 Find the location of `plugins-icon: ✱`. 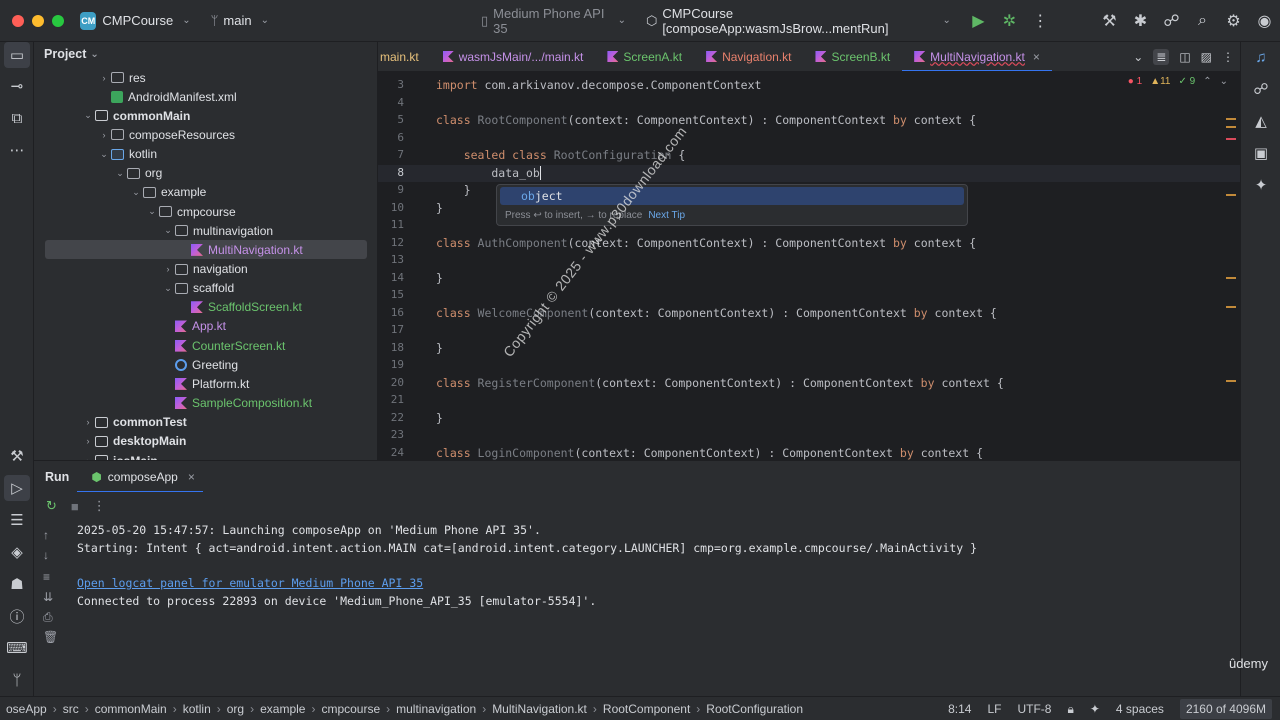

plugins-icon: ✱ is located at coordinates (1140, 21).